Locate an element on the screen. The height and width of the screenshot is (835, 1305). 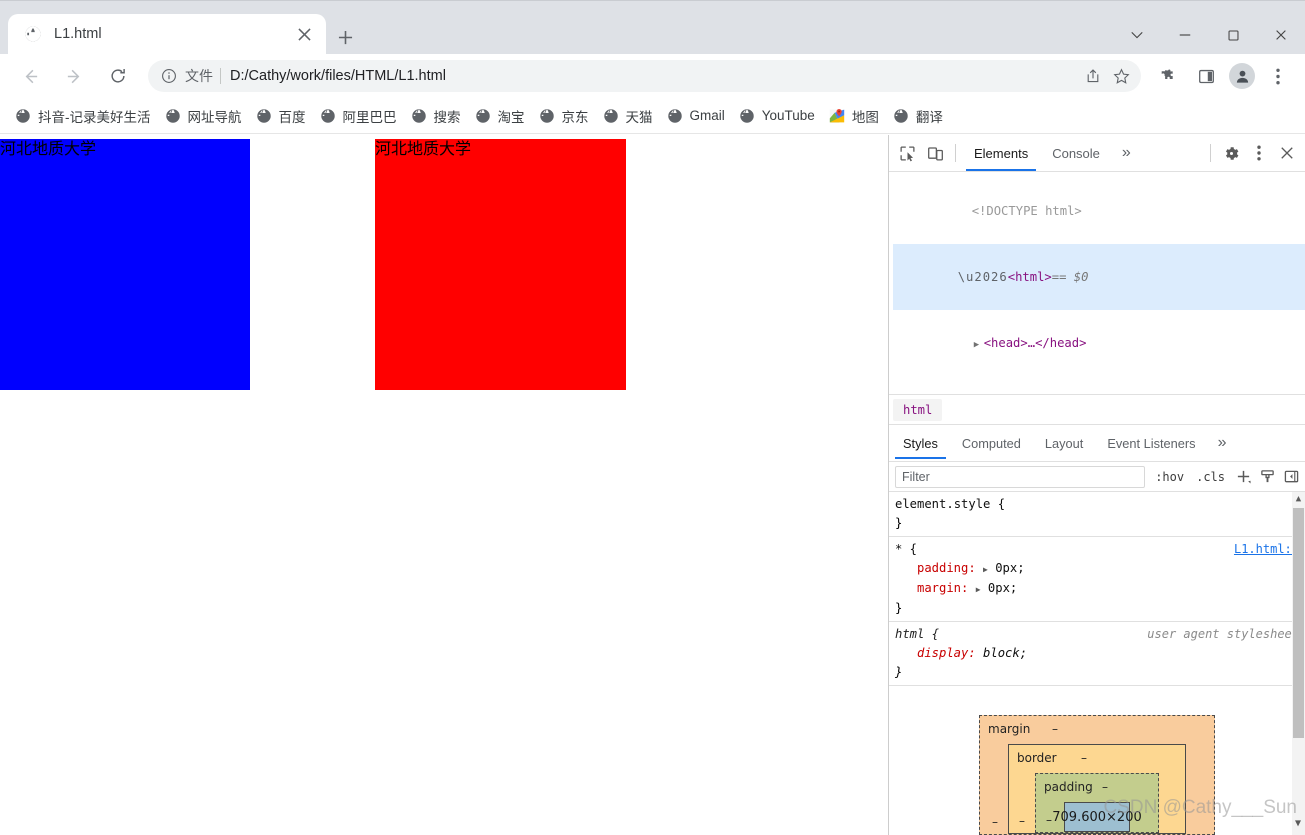
tab-elements: Elements is located at coordinates (1001, 153).